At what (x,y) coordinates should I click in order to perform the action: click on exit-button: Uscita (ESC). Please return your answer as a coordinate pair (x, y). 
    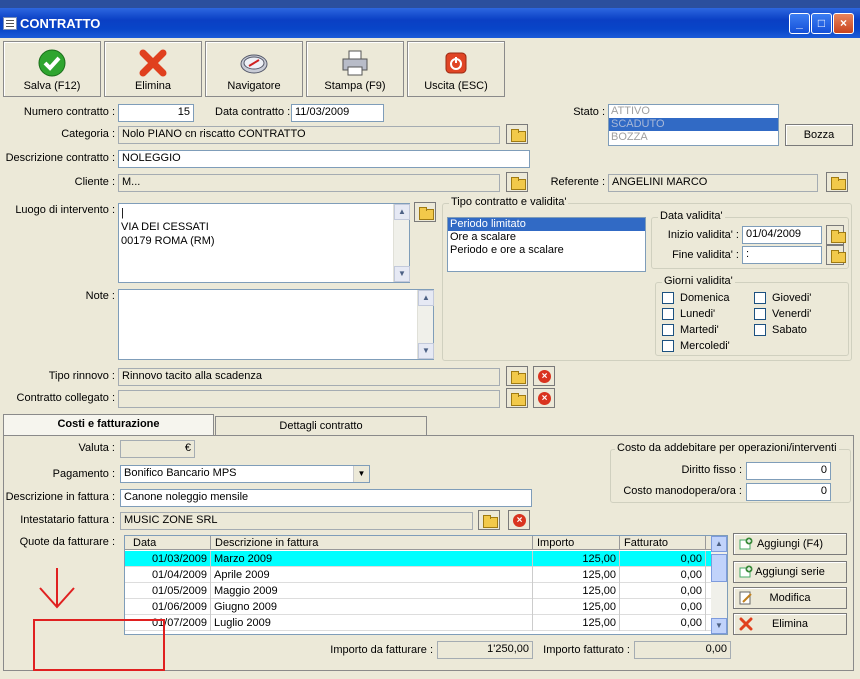
    Looking at the image, I should click on (456, 69).